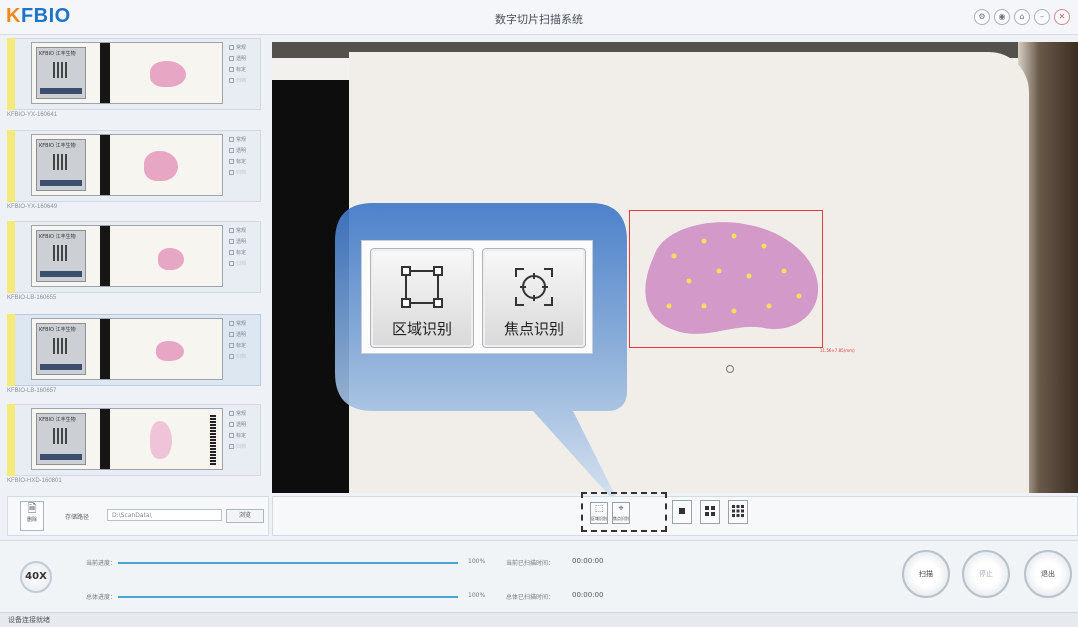 This screenshot has height=627, width=1078. What do you see at coordinates (288, 563) in the screenshot?
I see `current-progress-bar` at bounding box center [288, 563].